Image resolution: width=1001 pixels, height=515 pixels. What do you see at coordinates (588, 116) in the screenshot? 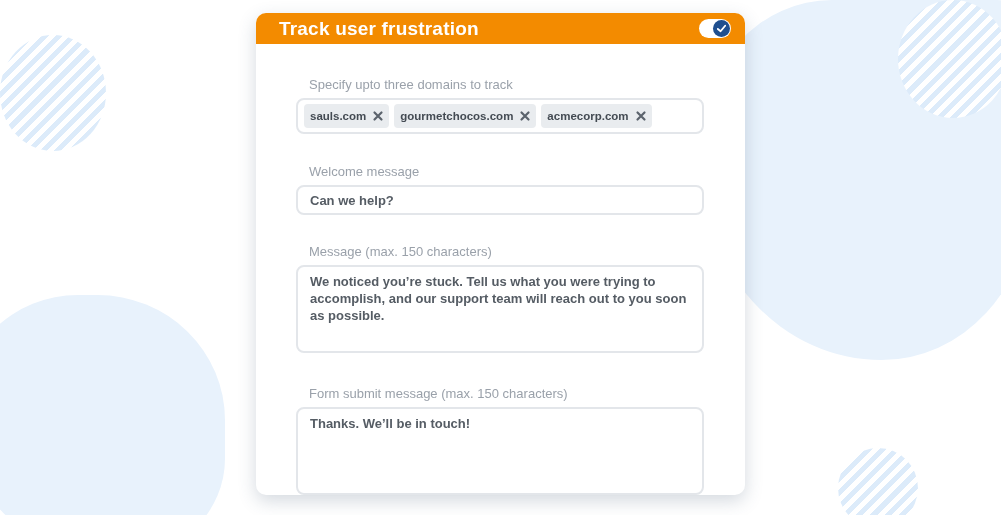
I see `tag-text: acmecorp.com` at bounding box center [588, 116].